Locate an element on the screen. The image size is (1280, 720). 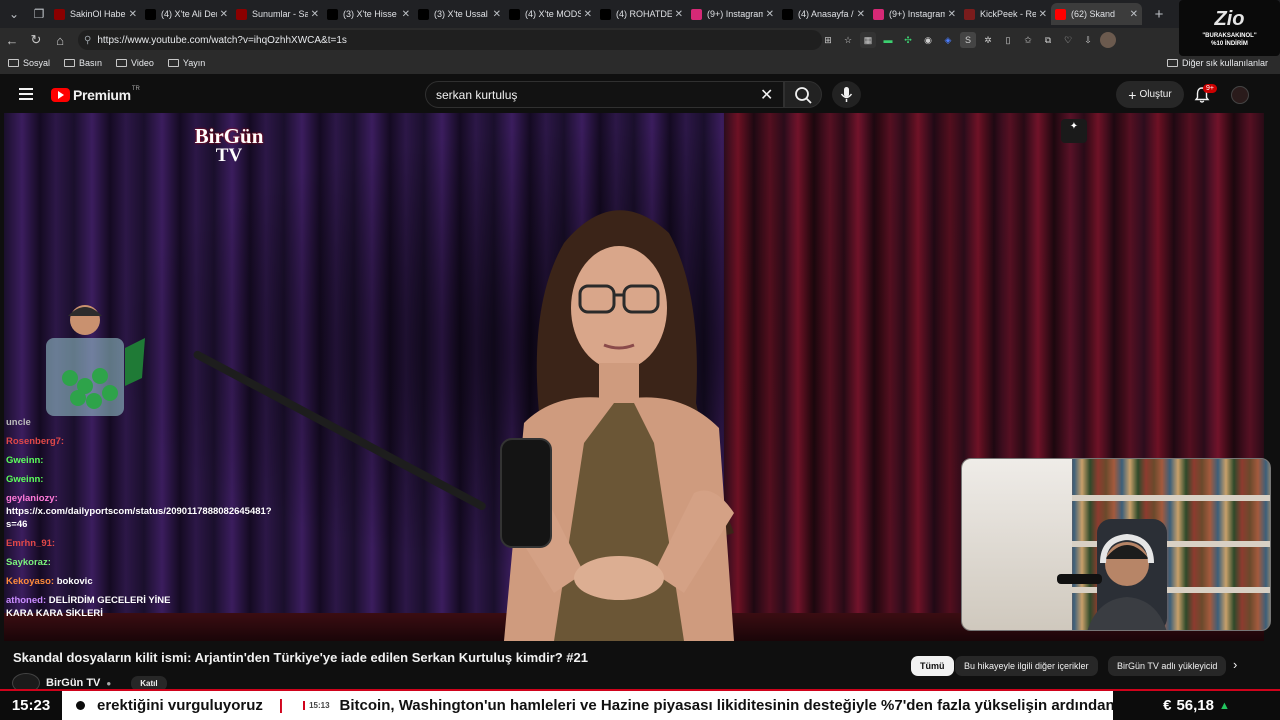
bookmark-folder: Basın is located at coordinates (83, 63).